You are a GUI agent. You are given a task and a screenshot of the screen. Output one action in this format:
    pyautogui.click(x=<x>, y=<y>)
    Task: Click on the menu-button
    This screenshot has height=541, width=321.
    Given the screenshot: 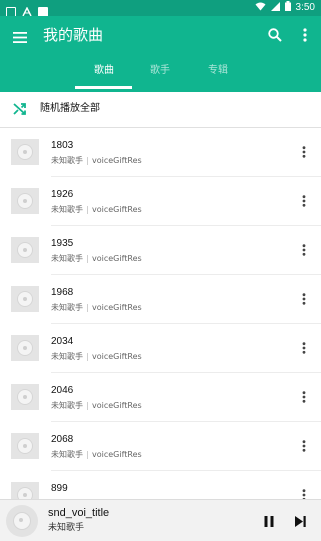 What is the action you would take?
    pyautogui.click(x=20, y=37)
    